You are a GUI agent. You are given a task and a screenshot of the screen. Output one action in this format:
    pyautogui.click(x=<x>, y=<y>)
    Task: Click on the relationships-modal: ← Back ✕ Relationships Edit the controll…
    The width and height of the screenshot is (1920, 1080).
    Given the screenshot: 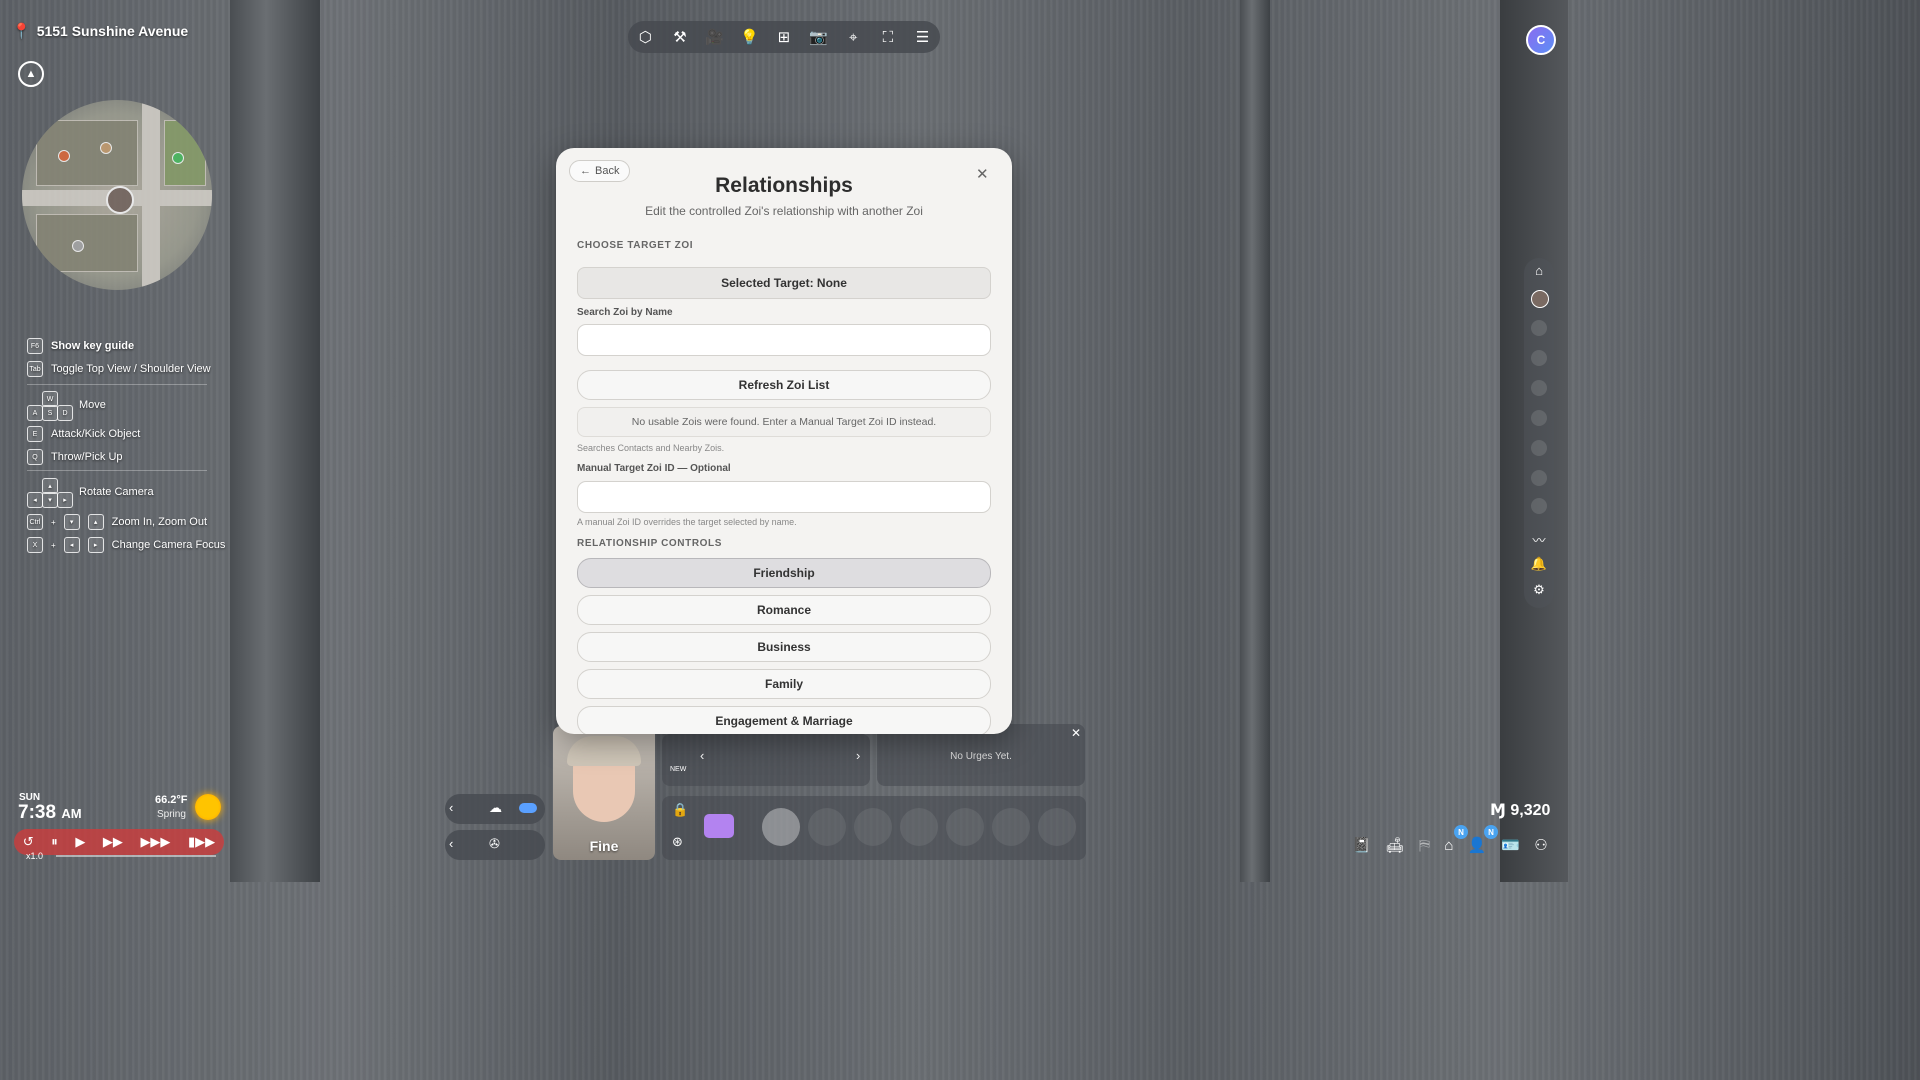 What is the action you would take?
    pyautogui.click(x=784, y=441)
    